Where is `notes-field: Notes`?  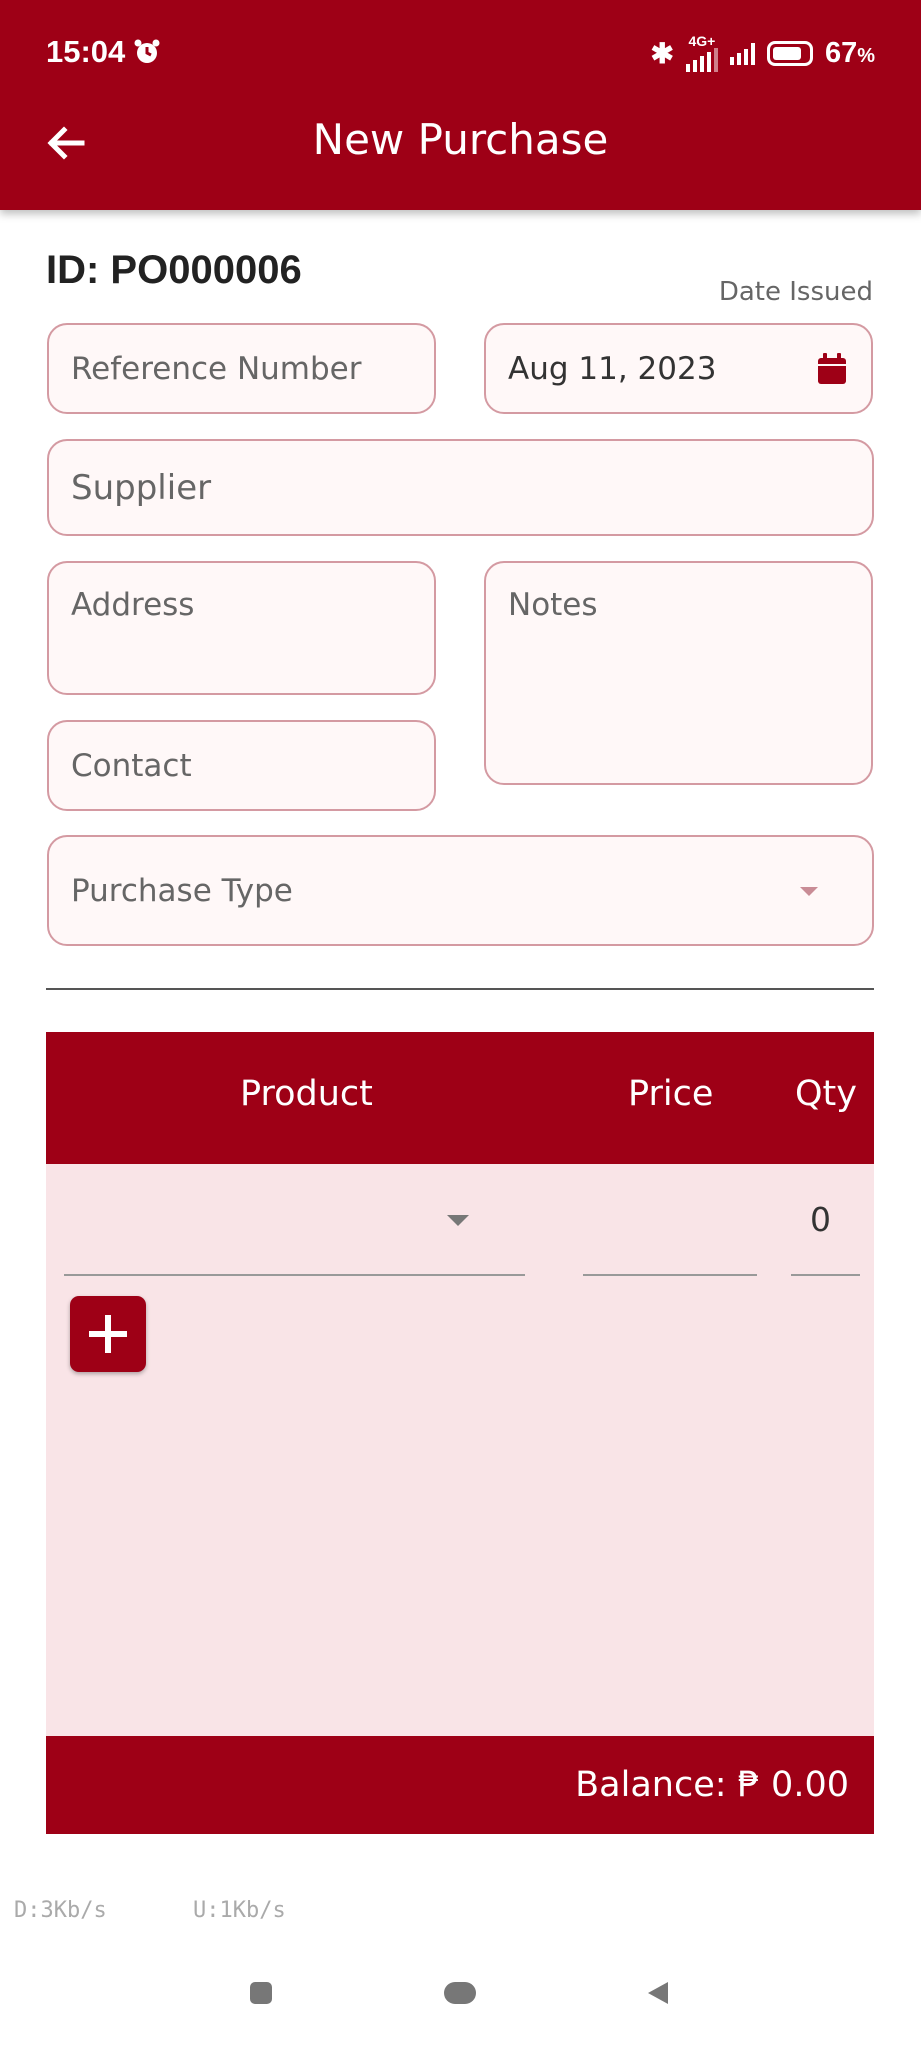 notes-field: Notes is located at coordinates (678, 673).